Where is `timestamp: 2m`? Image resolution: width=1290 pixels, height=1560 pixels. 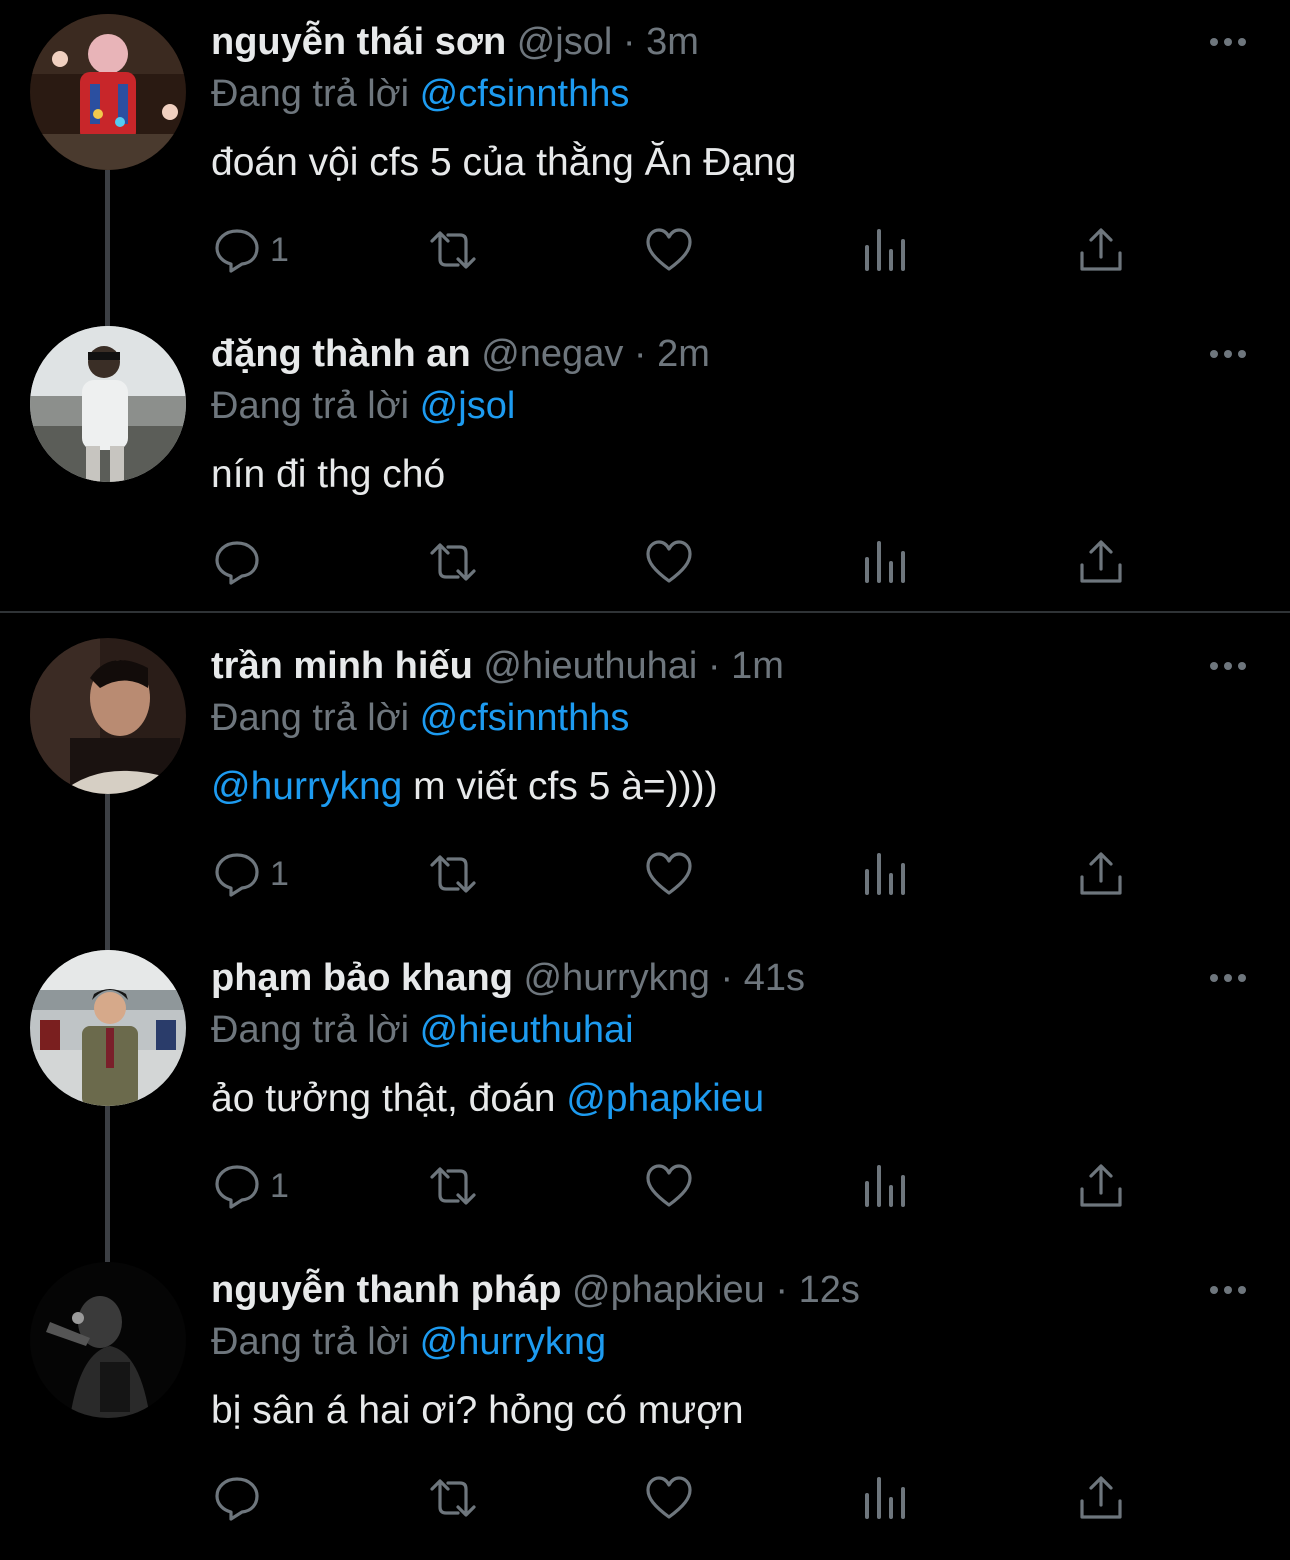
timestamp: 2m is located at coordinates (683, 354).